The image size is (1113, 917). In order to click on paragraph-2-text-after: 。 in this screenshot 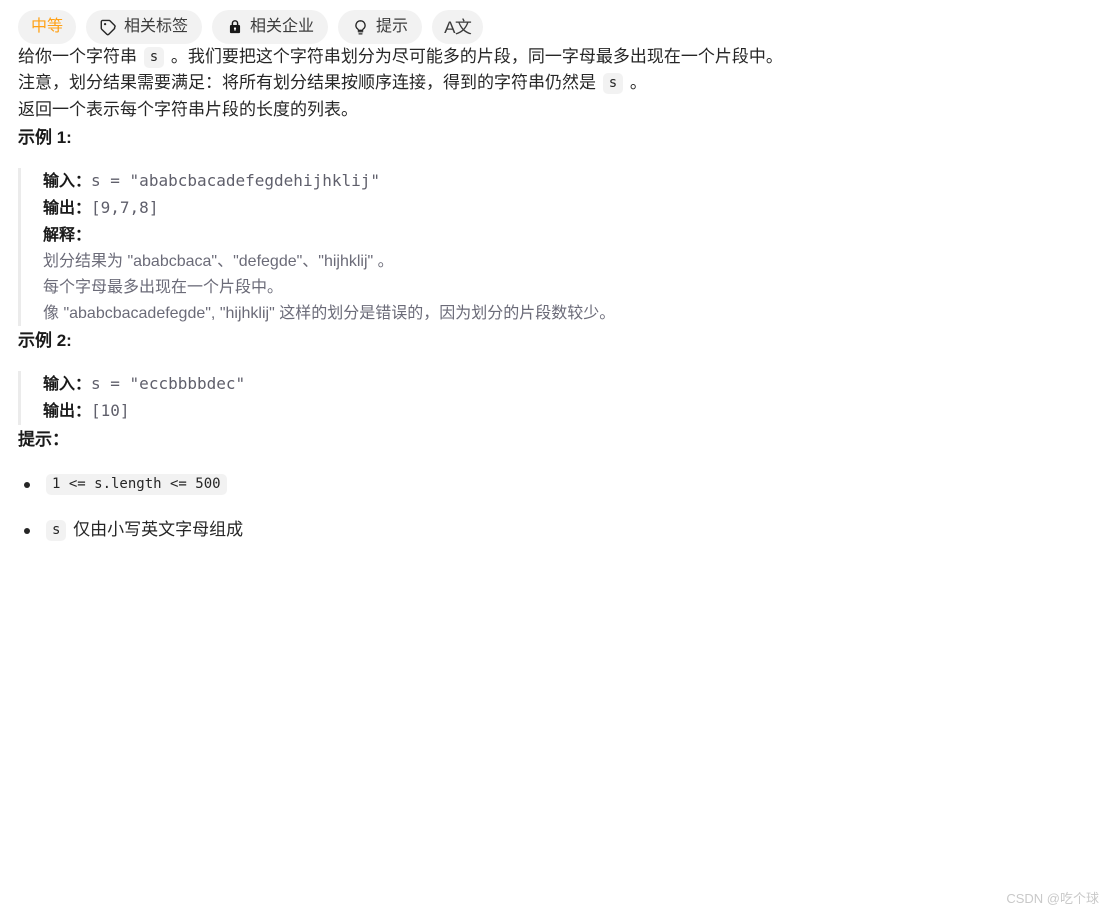, I will do `click(636, 83)`.